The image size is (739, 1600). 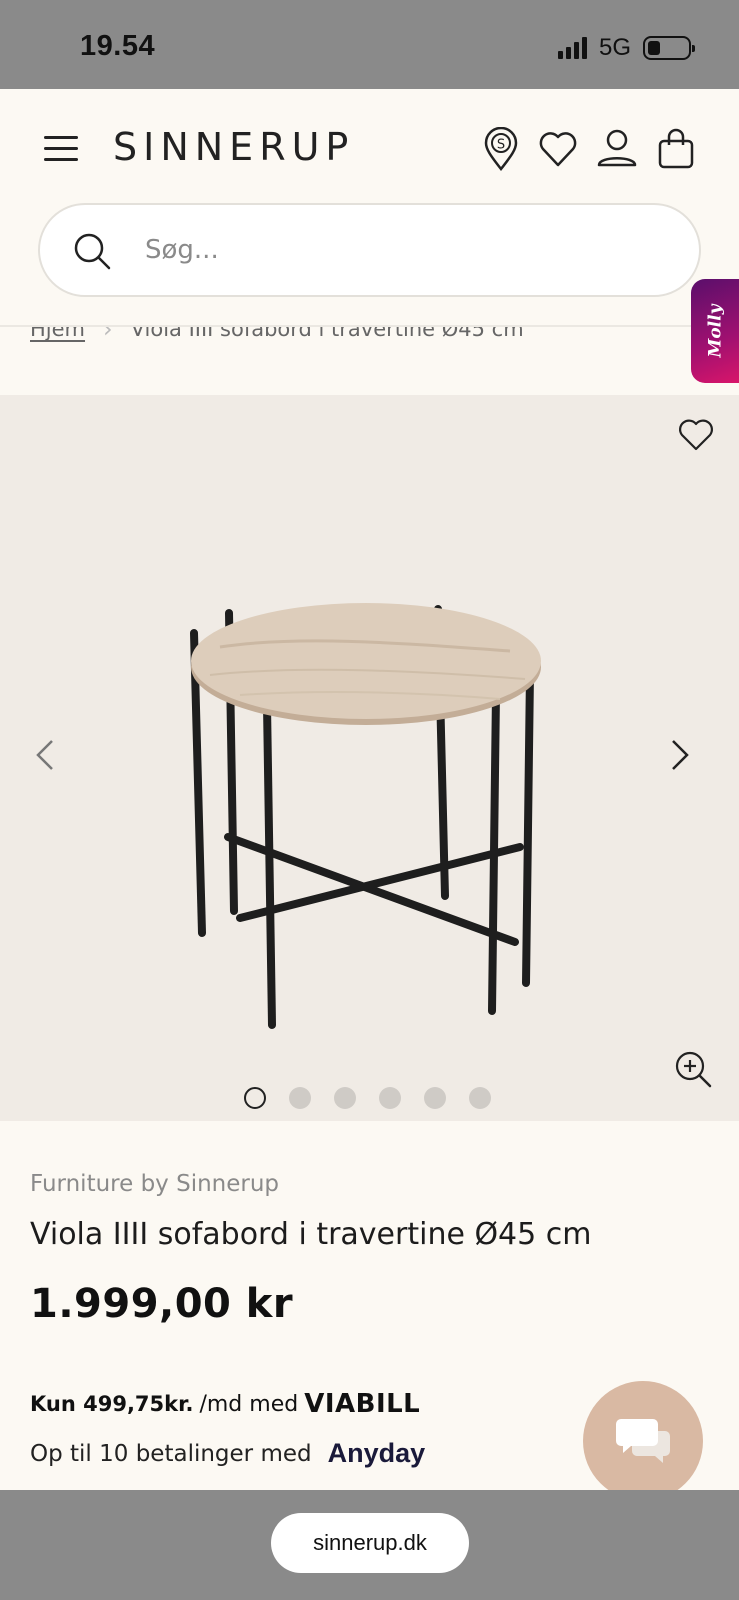 I want to click on cart-icon, so click(x=676, y=149).